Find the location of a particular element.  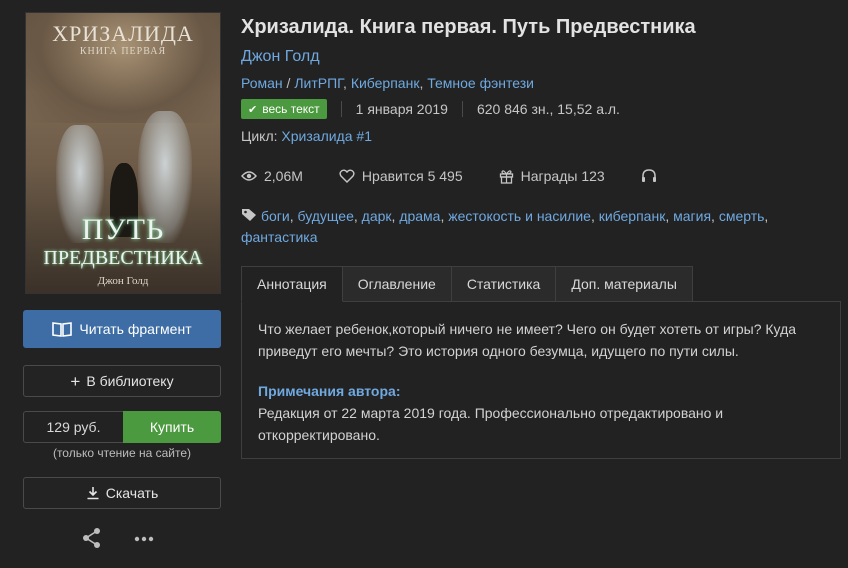

author-notes-heading: Примечания автора: is located at coordinates (329, 391).